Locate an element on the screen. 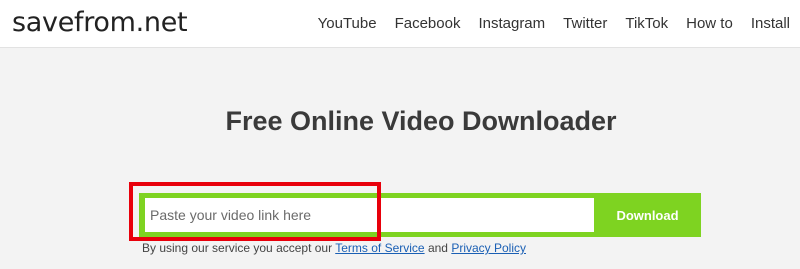 The width and height of the screenshot is (800, 269). terms-of-service-link: Terms of Service is located at coordinates (379, 248).